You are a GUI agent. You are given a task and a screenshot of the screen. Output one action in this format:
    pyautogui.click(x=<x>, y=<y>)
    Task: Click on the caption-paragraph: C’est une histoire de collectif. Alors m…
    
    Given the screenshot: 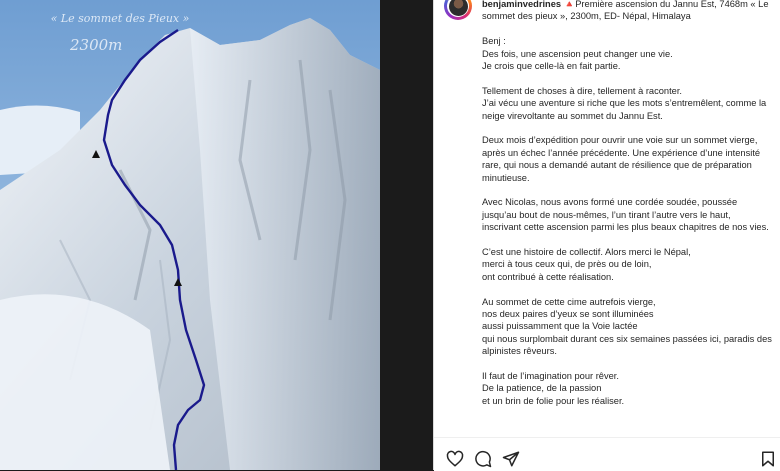 What is the action you would take?
    pyautogui.click(x=586, y=264)
    